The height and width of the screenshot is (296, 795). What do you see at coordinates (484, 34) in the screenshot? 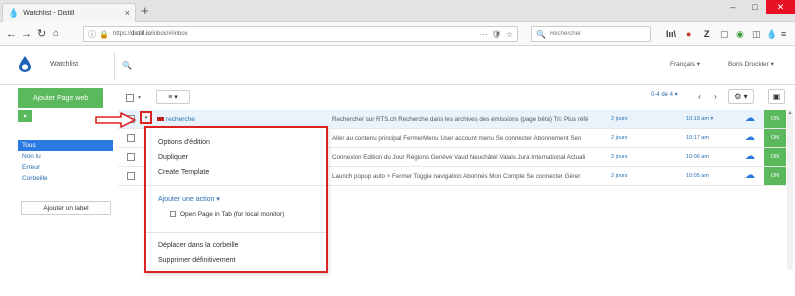
I see `page-actions-menu-icon: ···` at bounding box center [484, 34].